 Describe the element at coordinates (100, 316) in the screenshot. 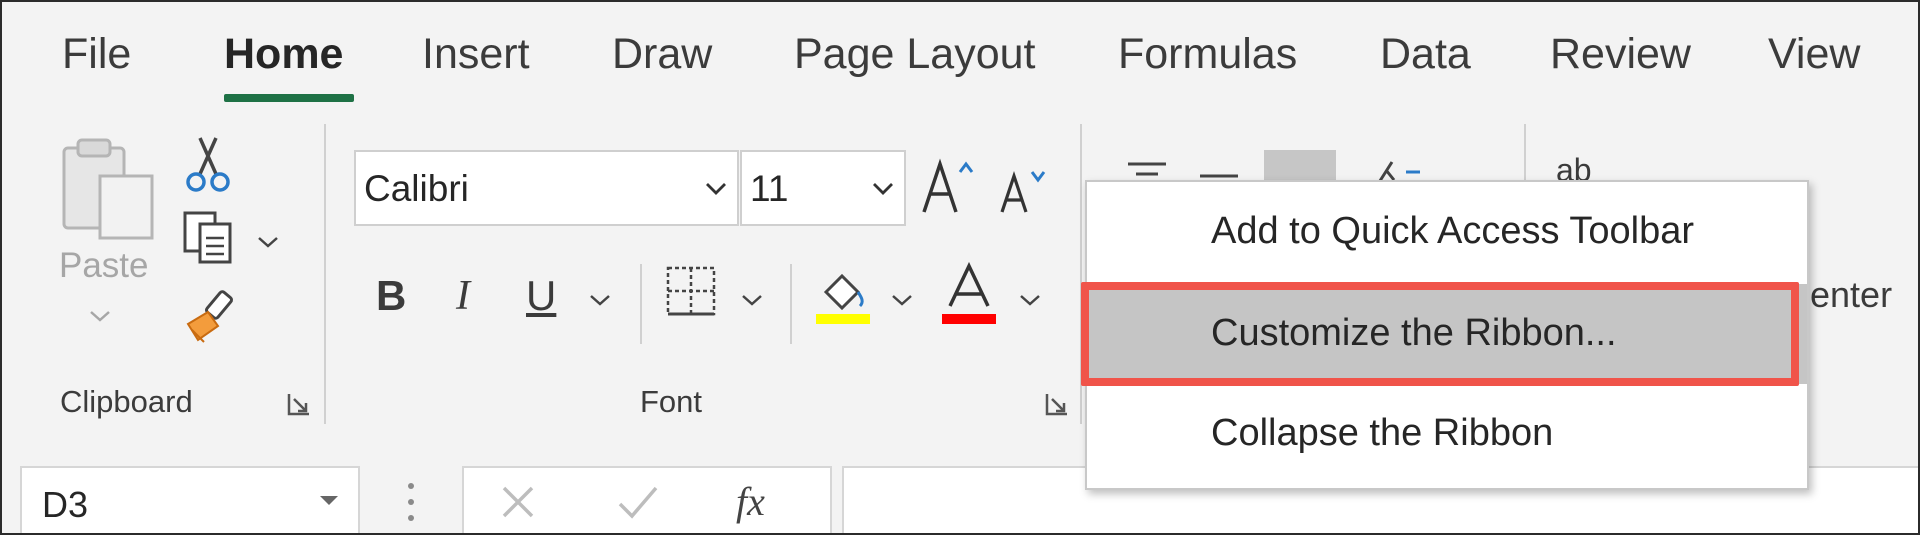

I see `paste-dropdown-chevron-icon` at that location.